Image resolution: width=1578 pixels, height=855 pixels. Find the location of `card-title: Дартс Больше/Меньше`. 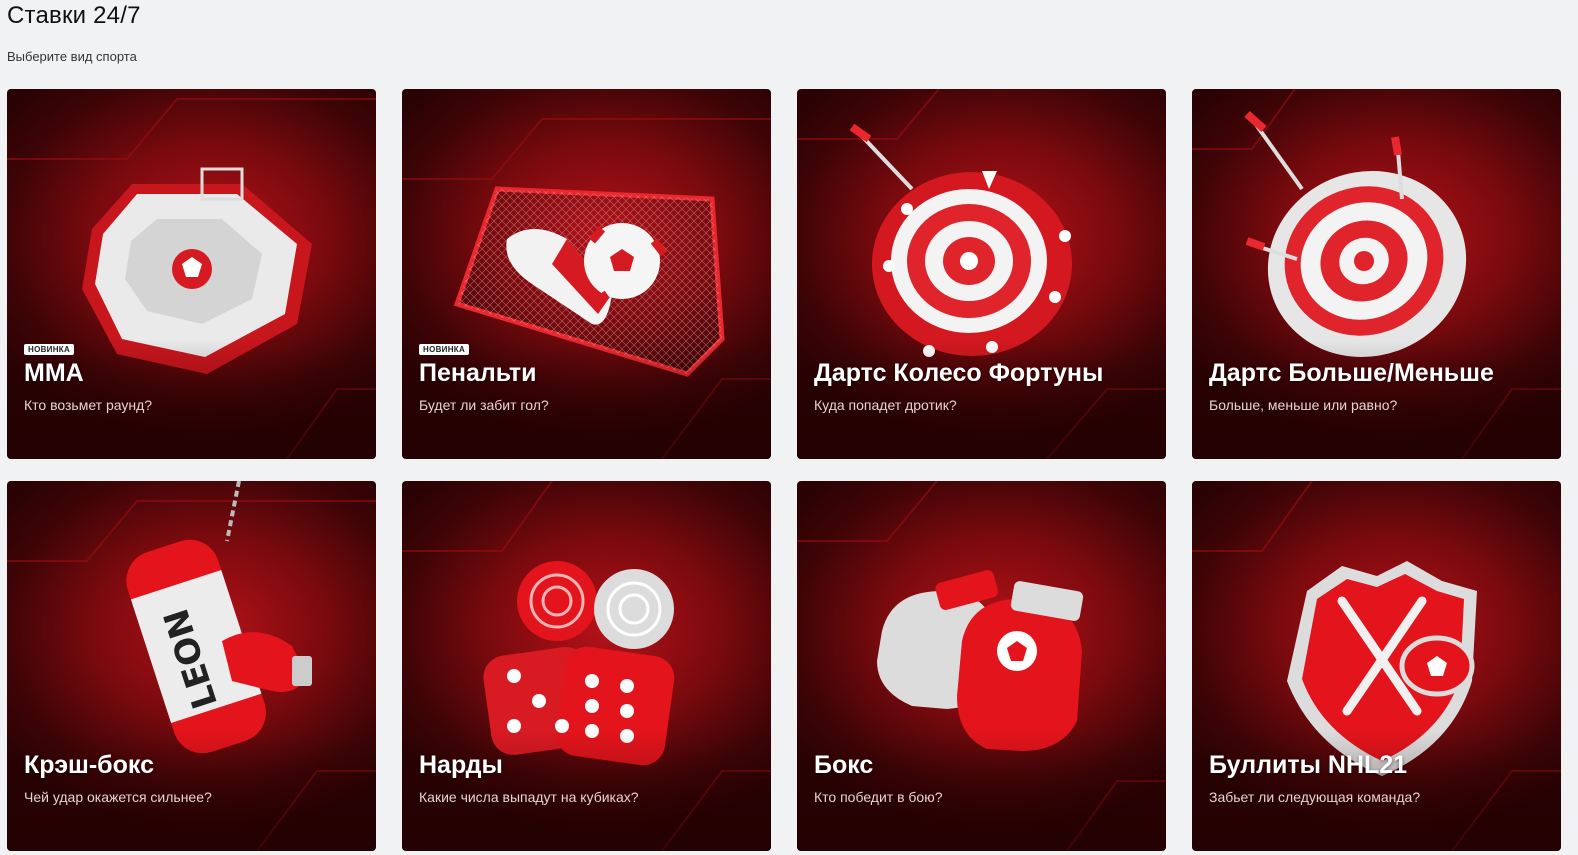

card-title: Дартс Больше/Меньше is located at coordinates (1351, 373).